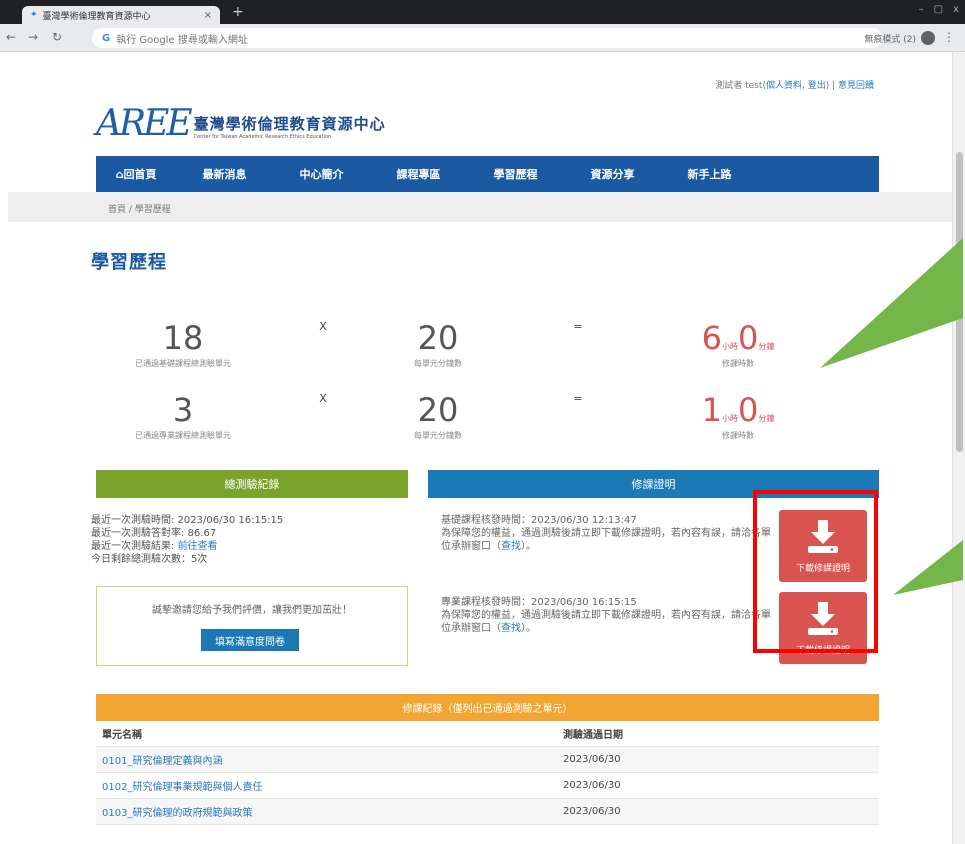 This screenshot has height=844, width=965. I want to click on tab-title: 臺灣學術倫理教育資源中心, so click(96, 16).